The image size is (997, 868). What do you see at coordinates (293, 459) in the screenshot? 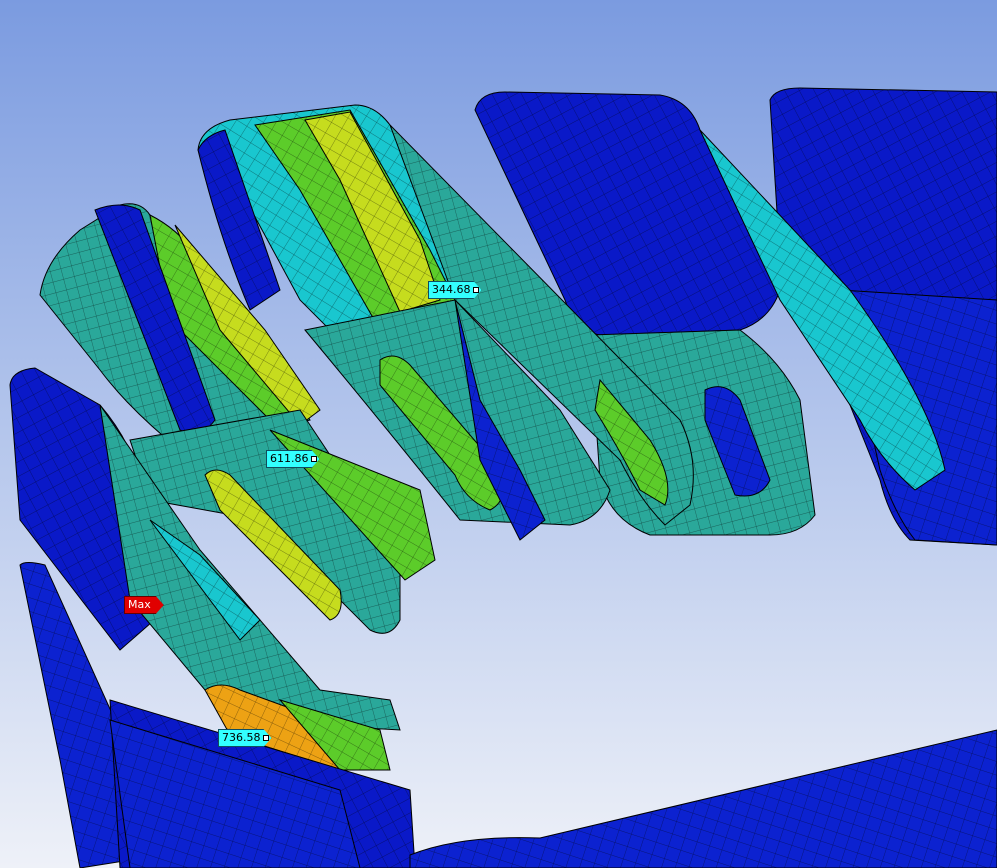
I see `probe-label-2: 611.86` at bounding box center [293, 459].